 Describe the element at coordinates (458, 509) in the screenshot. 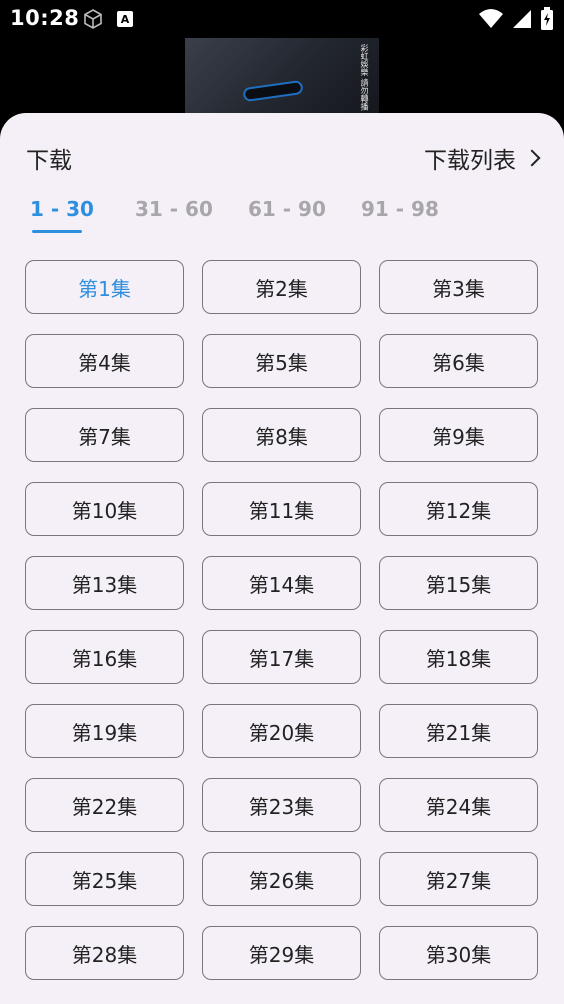

I see `episode-button: 第12集` at that location.